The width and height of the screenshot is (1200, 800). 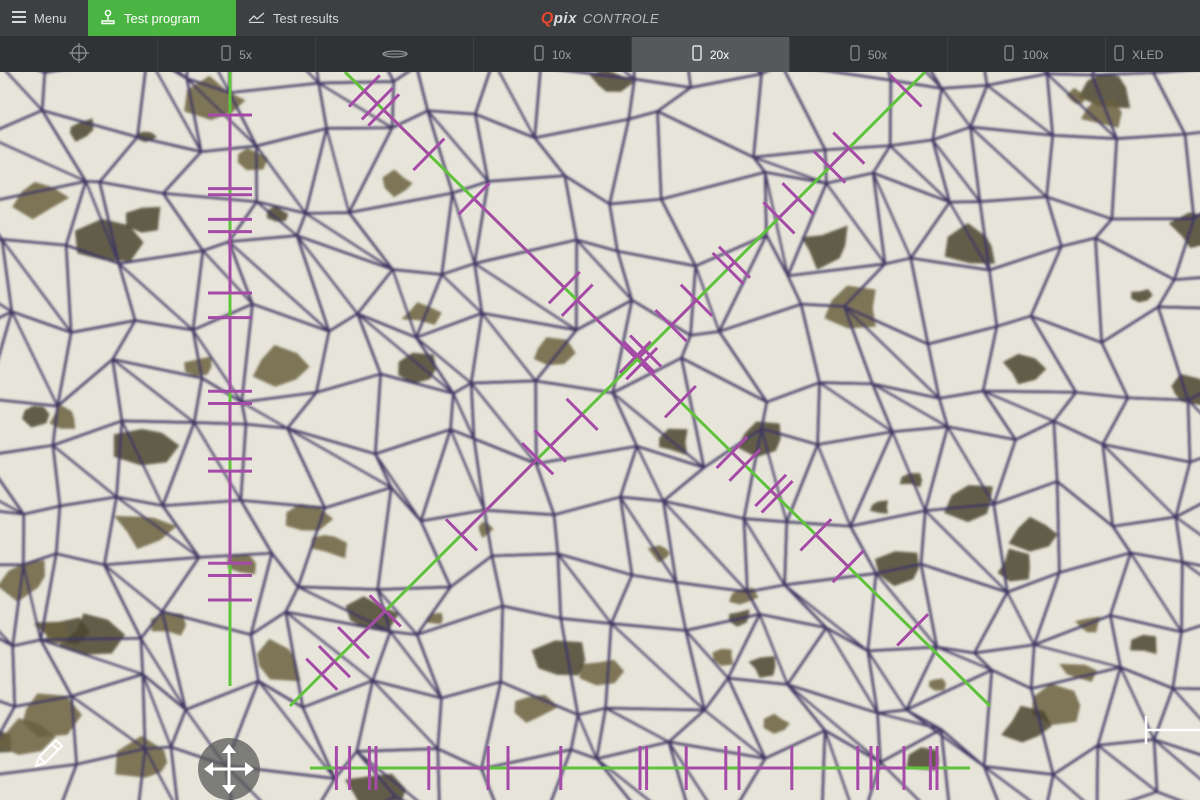 What do you see at coordinates (245, 54) in the screenshot?
I see `objective-label: 5x` at bounding box center [245, 54].